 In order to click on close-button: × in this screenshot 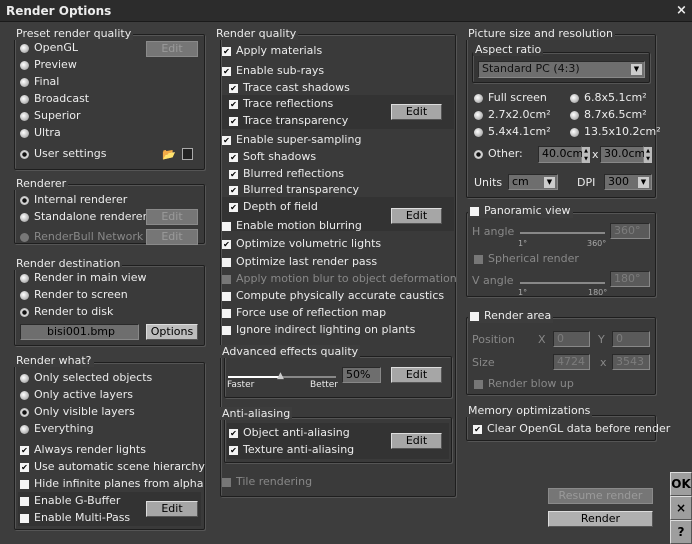, I will do `click(681, 10)`.